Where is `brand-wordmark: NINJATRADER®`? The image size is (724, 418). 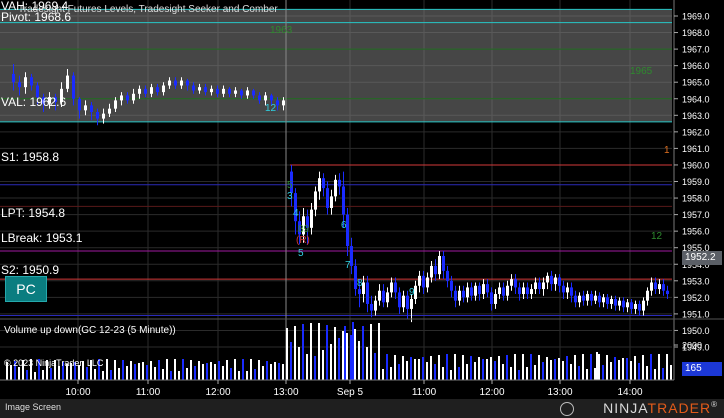
brand-wordmark: NINJATRADER® is located at coordinates (660, 408).